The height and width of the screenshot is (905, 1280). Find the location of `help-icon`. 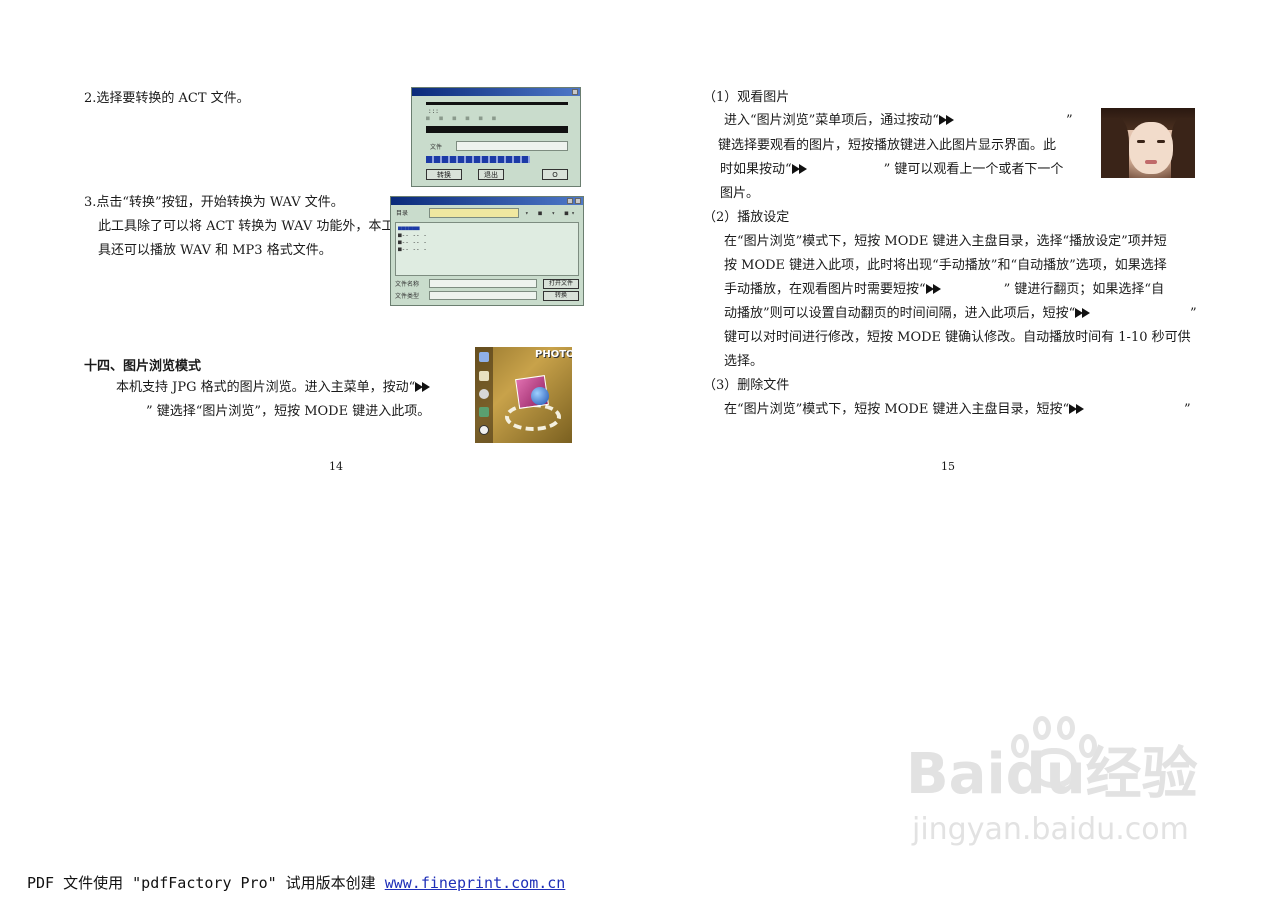

help-icon is located at coordinates (570, 201).